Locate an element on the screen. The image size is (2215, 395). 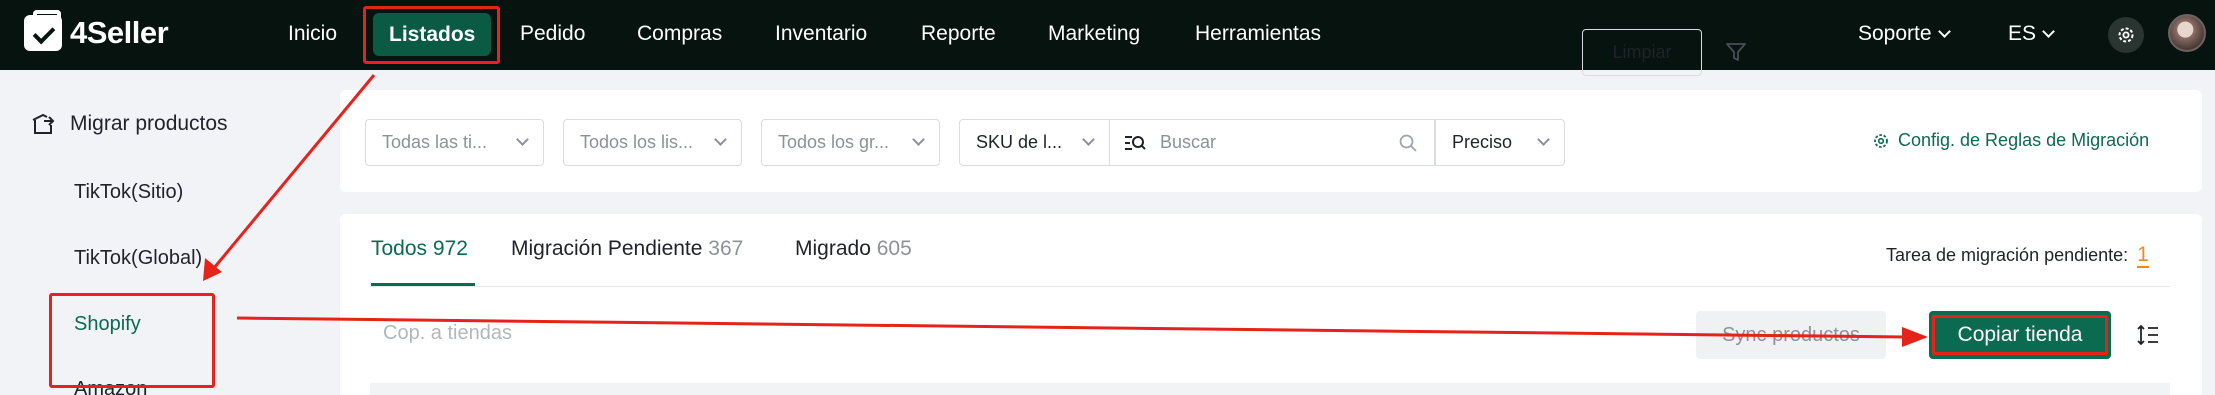
arrow-head-icon is located at coordinates (1915, 337).